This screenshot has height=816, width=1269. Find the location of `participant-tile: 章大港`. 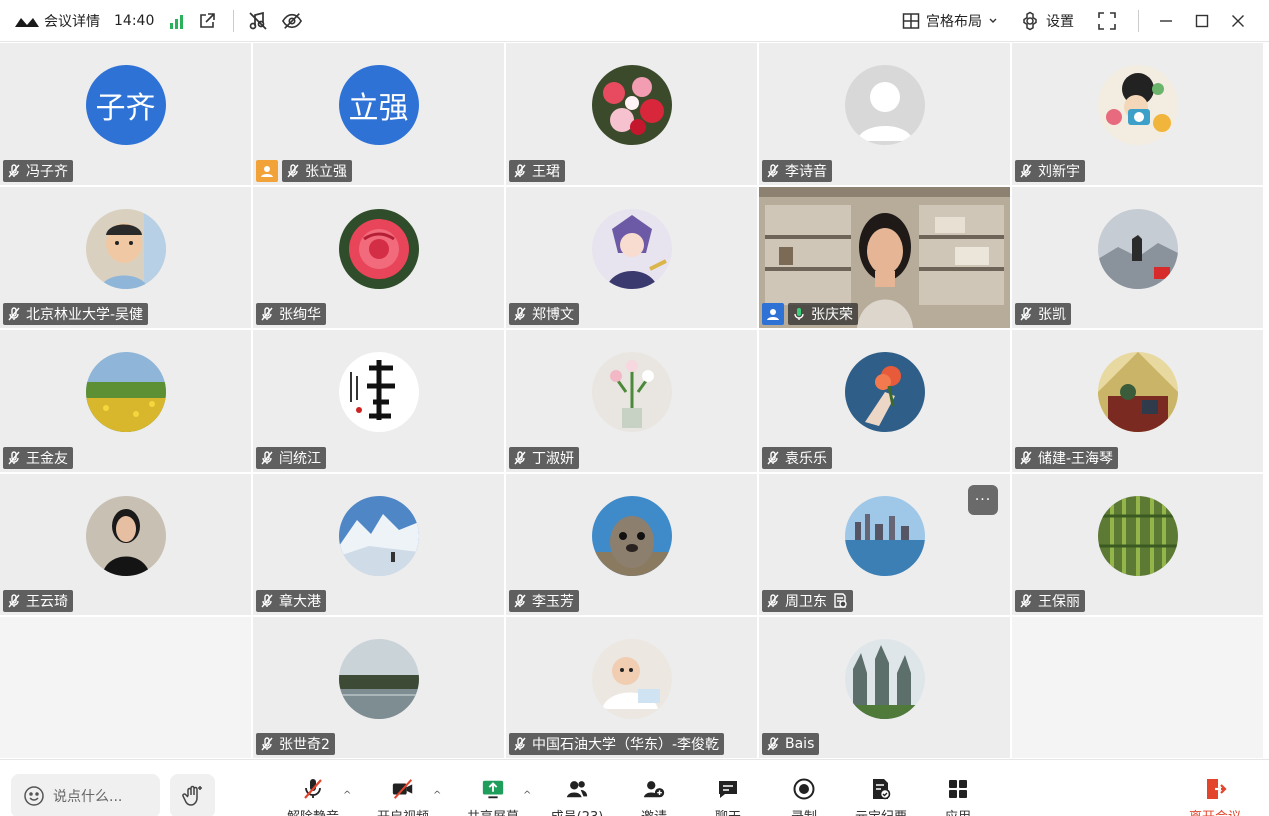

participant-tile: 章大港 is located at coordinates (378, 544).